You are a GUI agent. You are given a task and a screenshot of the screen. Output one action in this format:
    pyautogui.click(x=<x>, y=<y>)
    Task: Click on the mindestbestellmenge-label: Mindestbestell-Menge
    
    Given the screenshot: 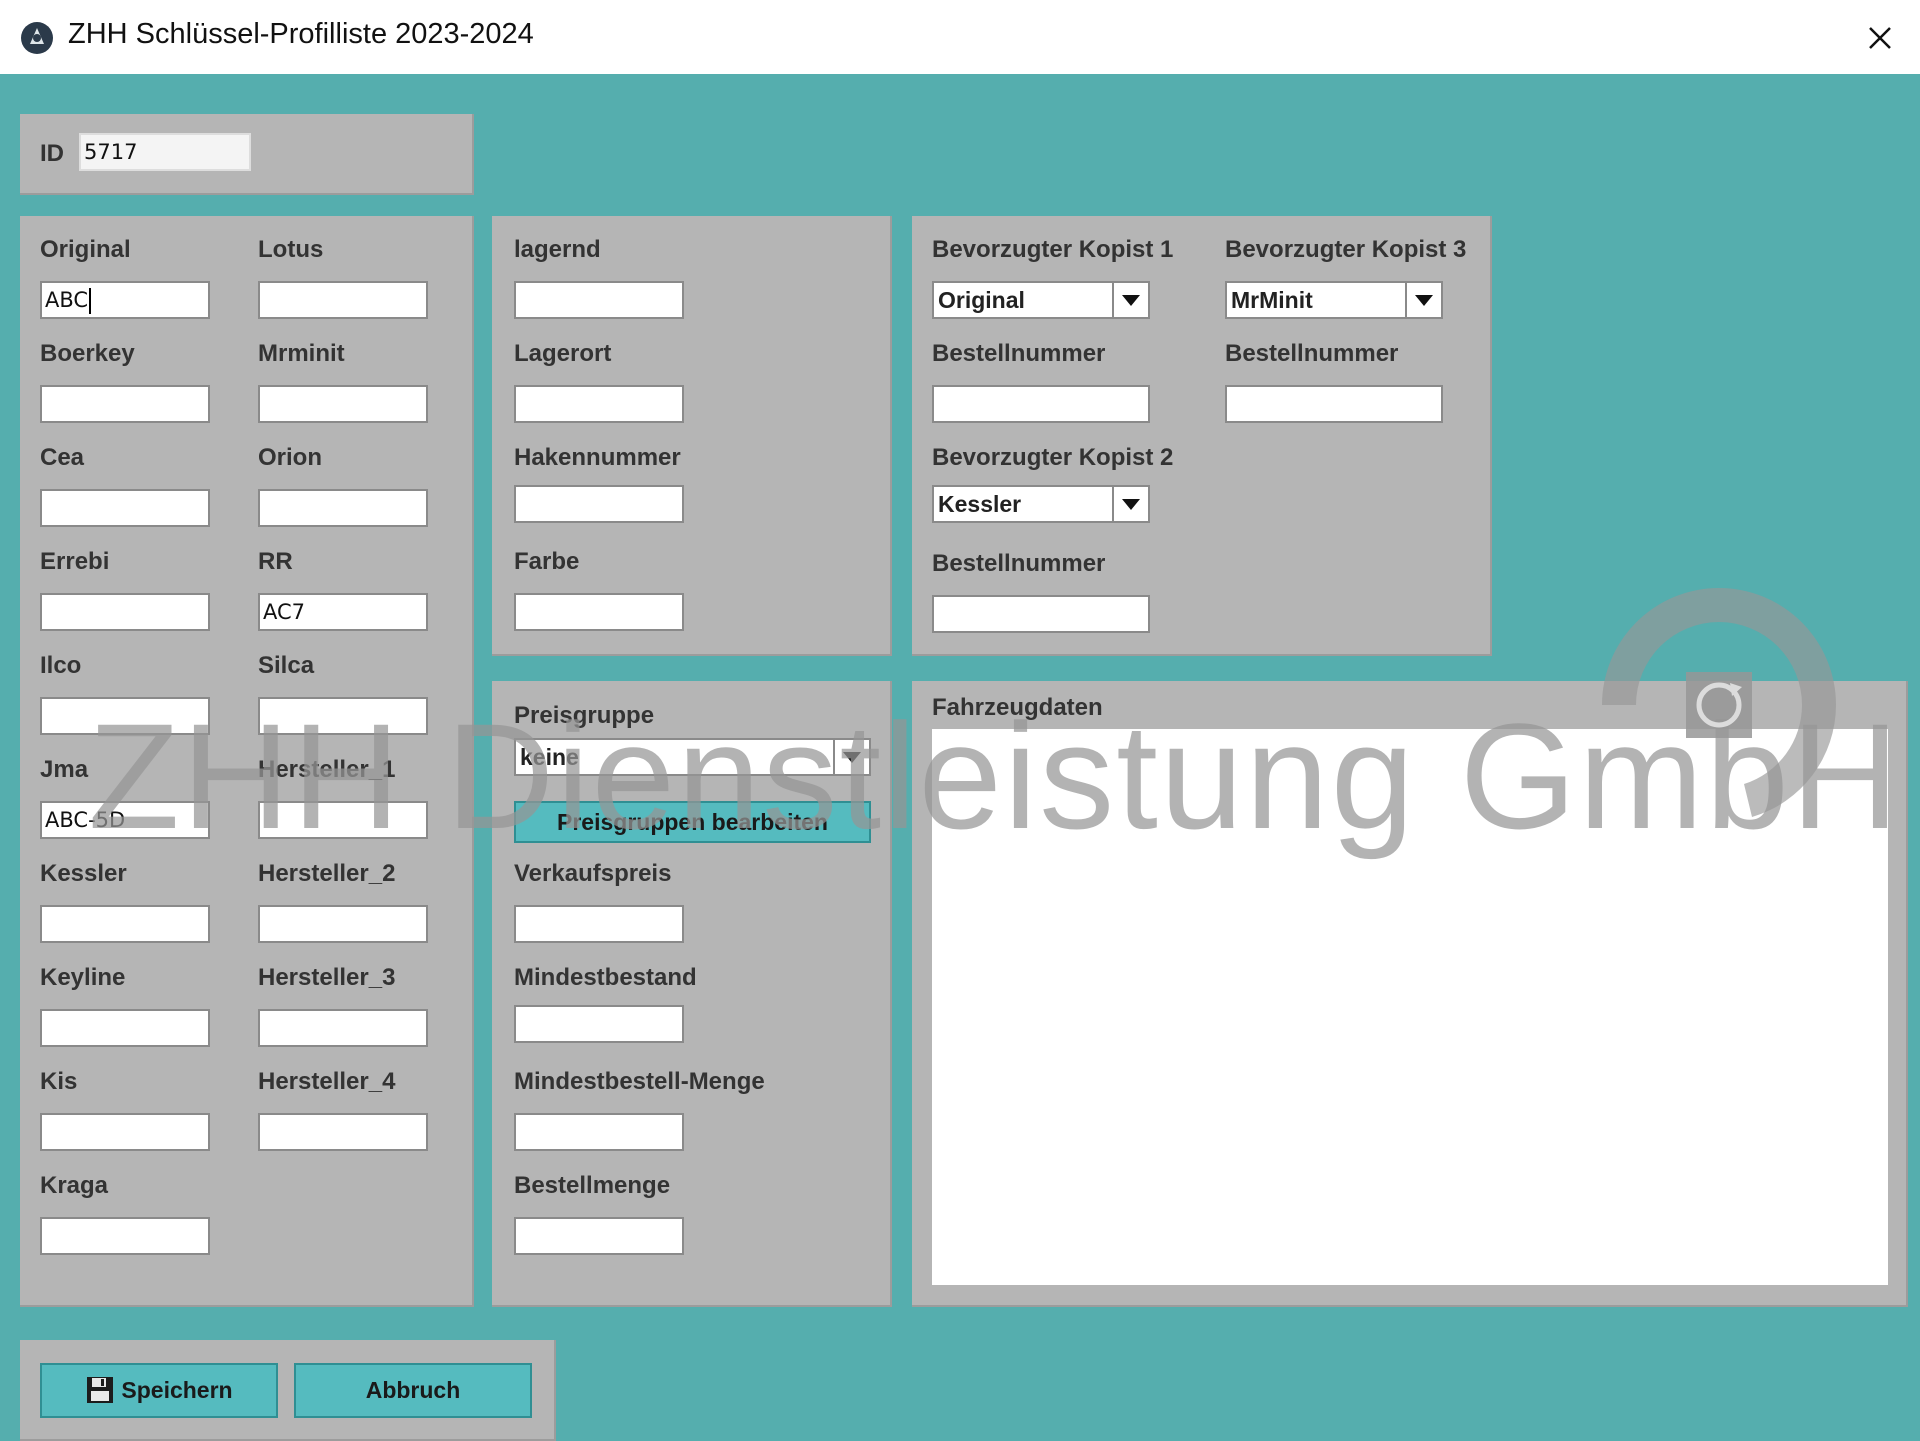 What is the action you would take?
    pyautogui.click(x=639, y=1081)
    